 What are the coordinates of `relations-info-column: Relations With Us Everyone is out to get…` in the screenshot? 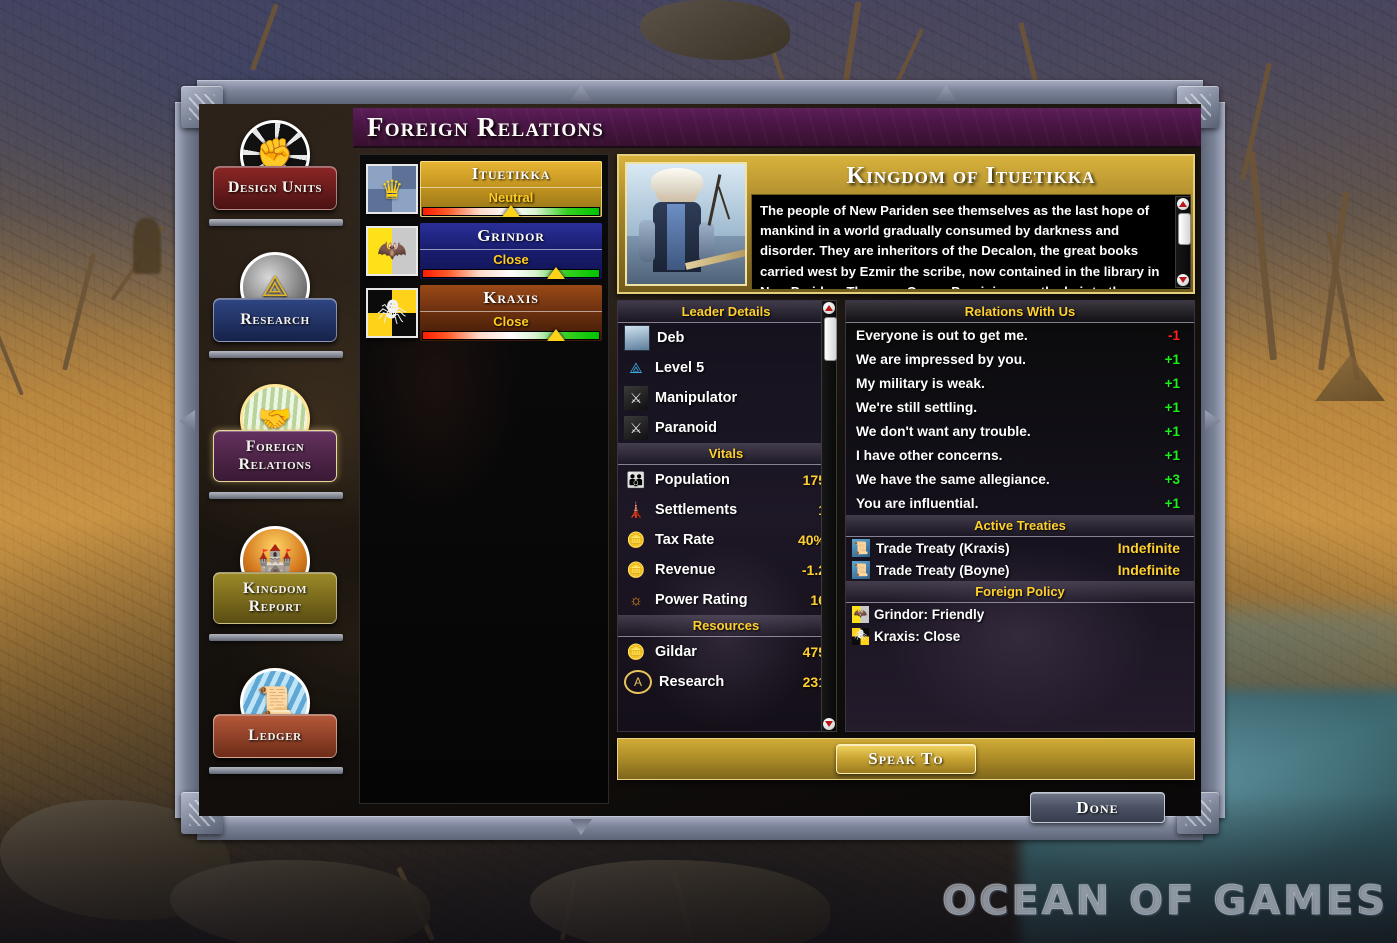 It's located at (1020, 516).